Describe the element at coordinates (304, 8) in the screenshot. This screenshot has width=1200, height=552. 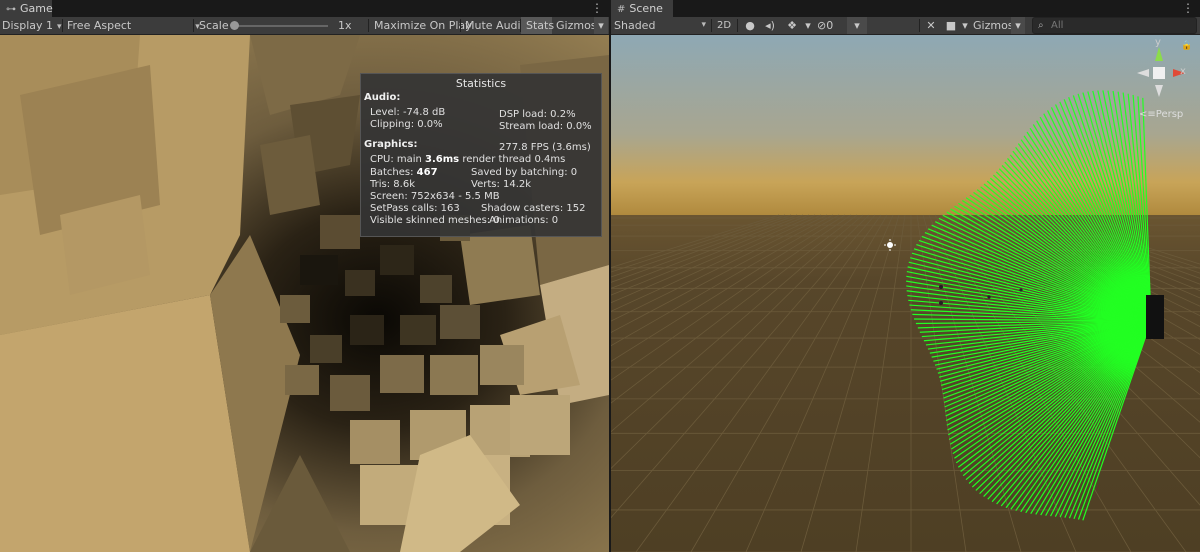
I see `game-tab-bar: ⊶ Game ⋮` at that location.